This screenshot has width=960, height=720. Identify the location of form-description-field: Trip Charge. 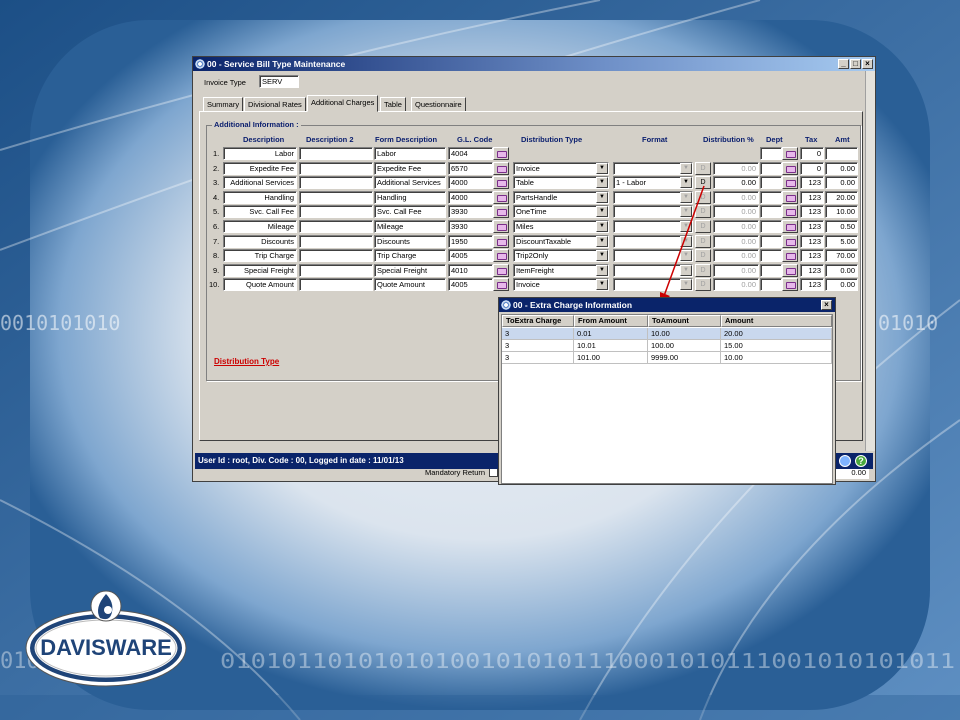
(410, 255).